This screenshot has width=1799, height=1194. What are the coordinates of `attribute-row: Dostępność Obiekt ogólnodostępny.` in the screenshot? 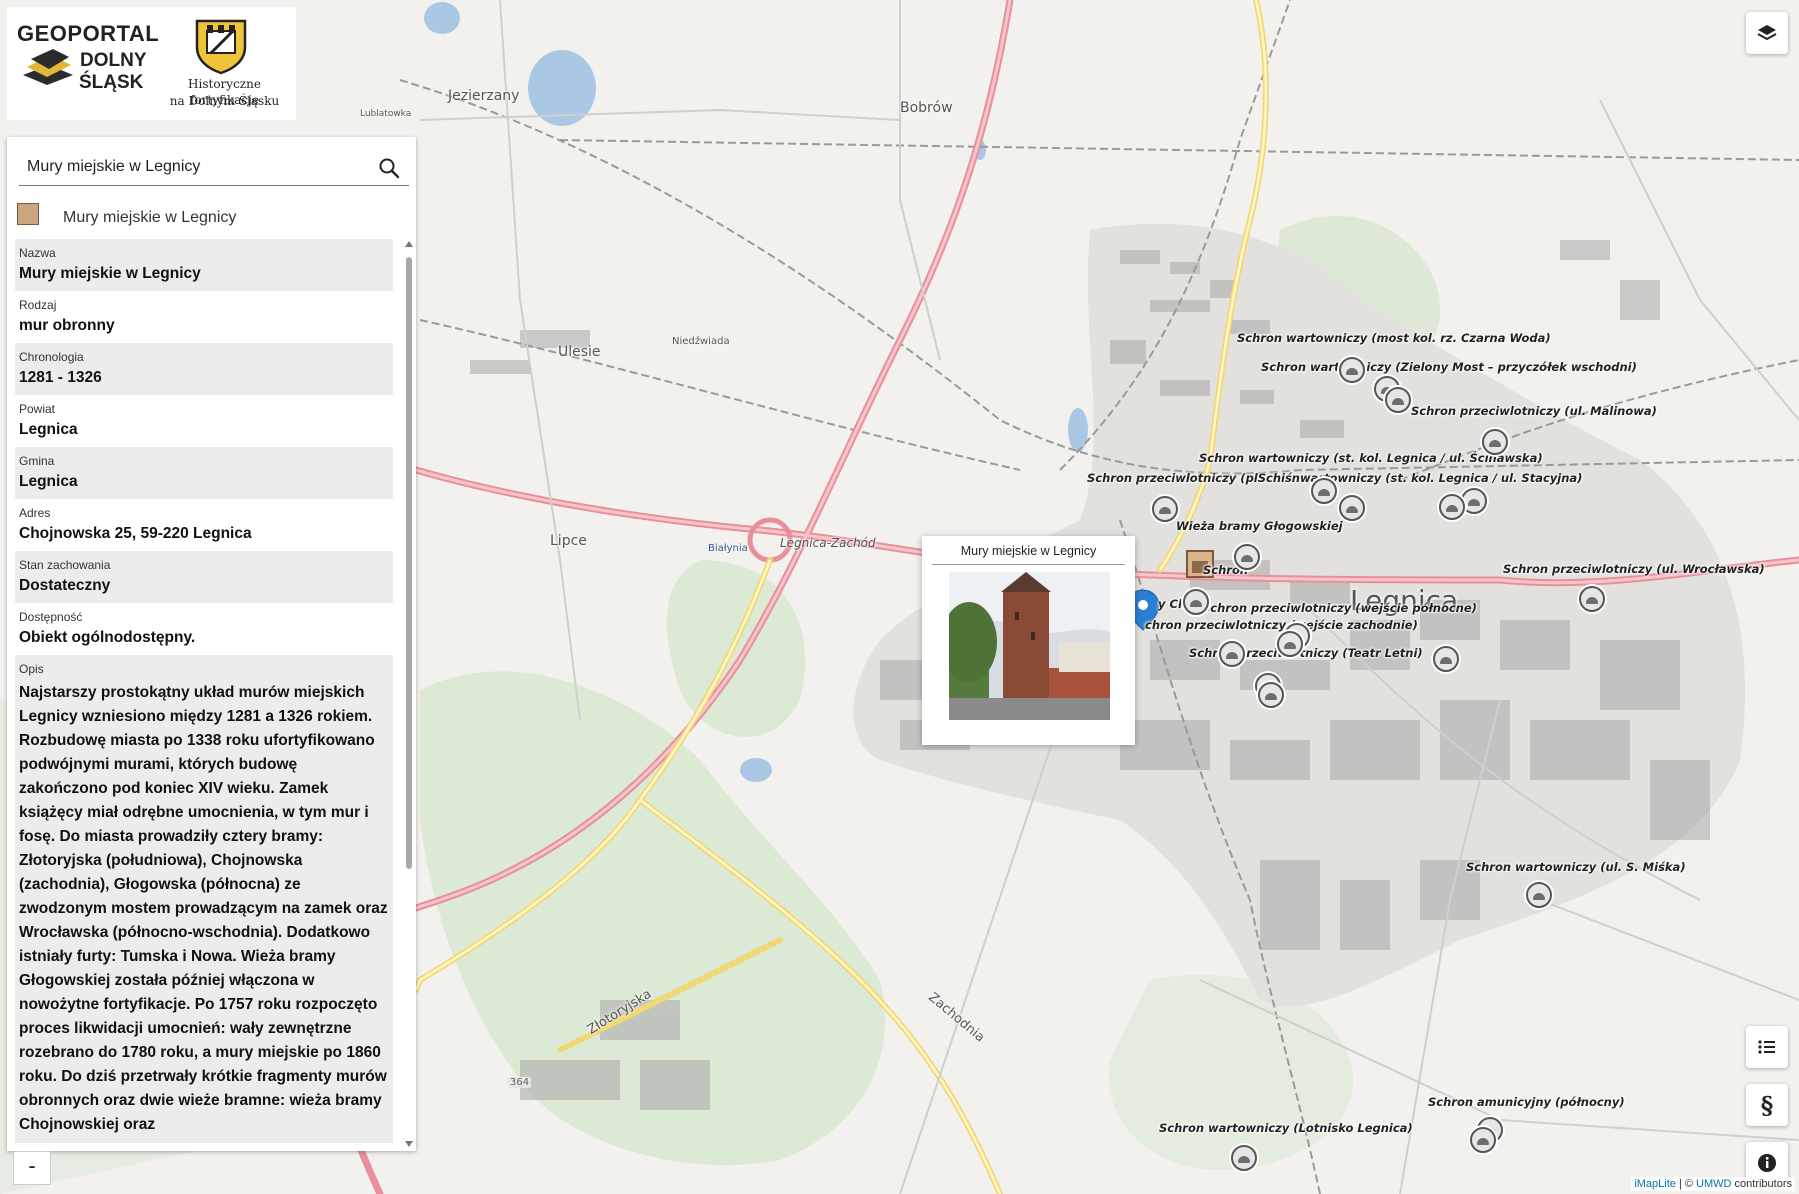 It's located at (204, 629).